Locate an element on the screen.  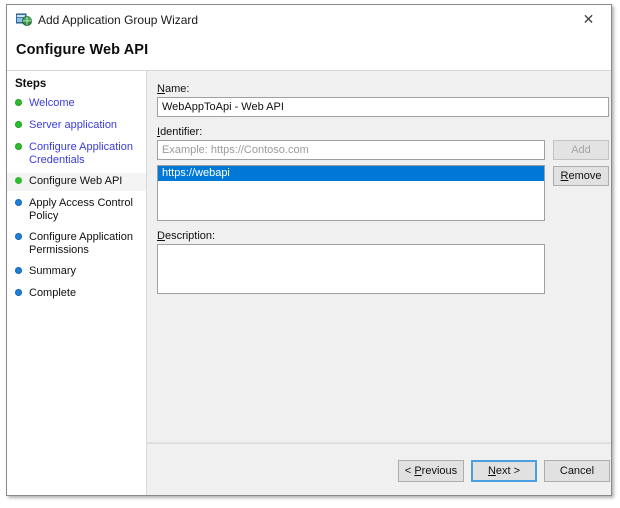
list-item: https://webapi is located at coordinates (351, 173).